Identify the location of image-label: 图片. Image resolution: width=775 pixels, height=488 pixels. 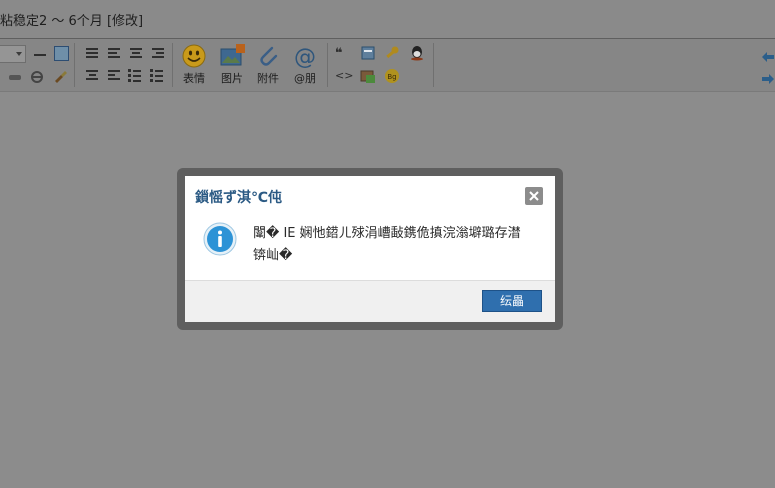
(232, 78).